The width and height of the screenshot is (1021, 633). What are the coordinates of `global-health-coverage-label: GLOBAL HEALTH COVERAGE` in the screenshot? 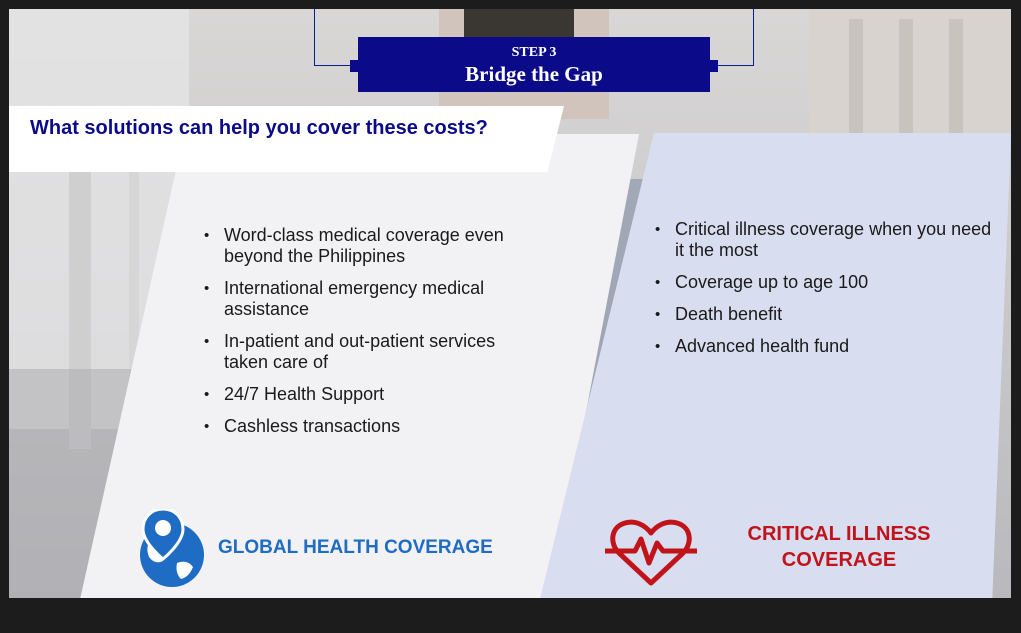 It's located at (355, 547).